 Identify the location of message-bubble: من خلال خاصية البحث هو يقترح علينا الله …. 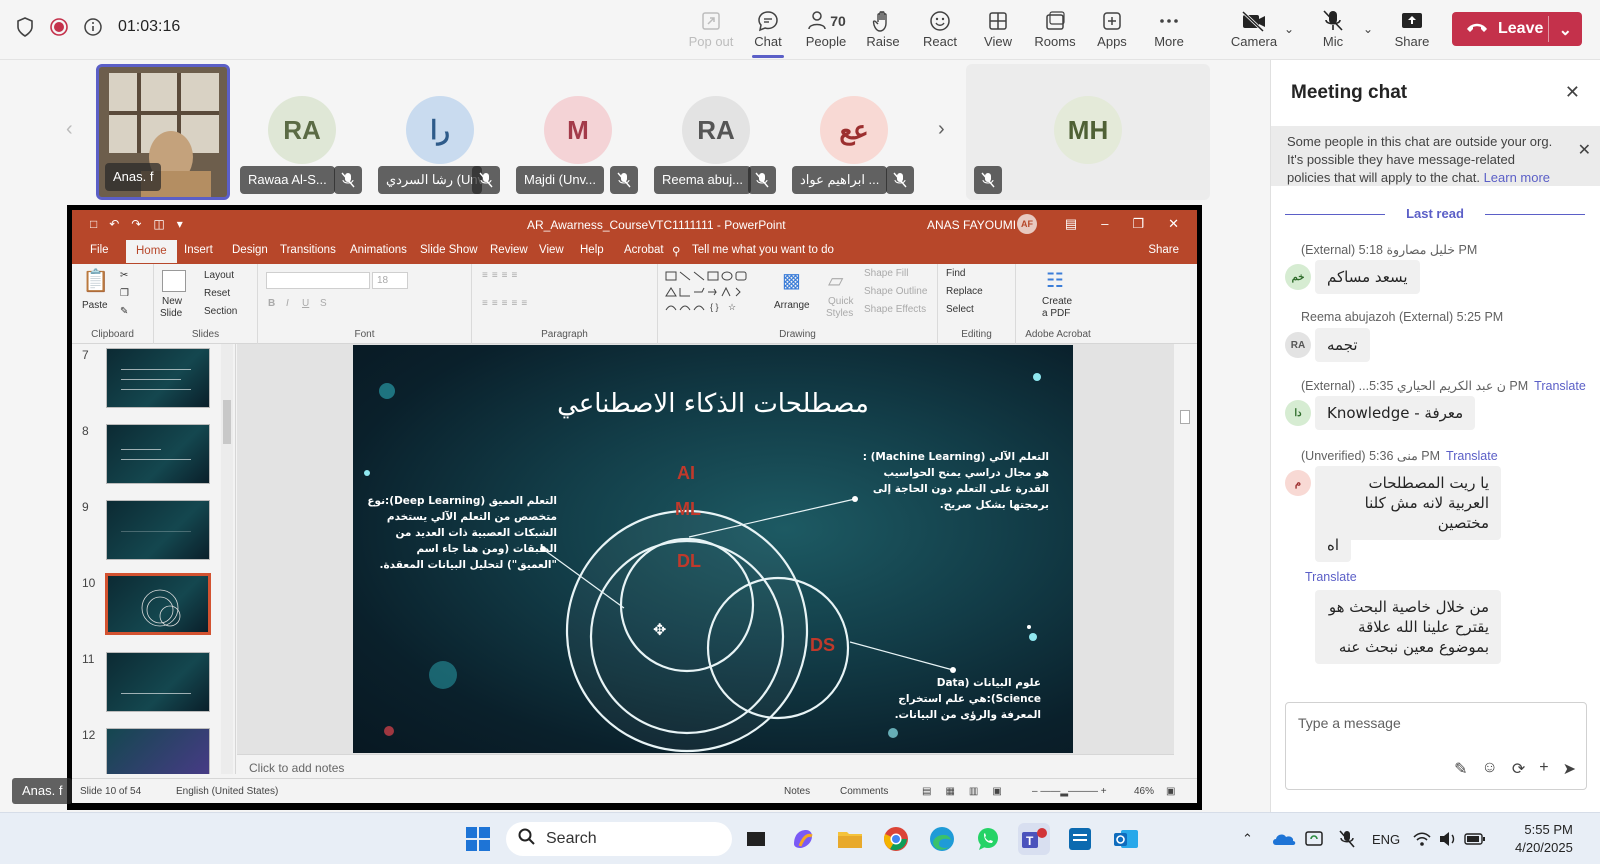
(1408, 627).